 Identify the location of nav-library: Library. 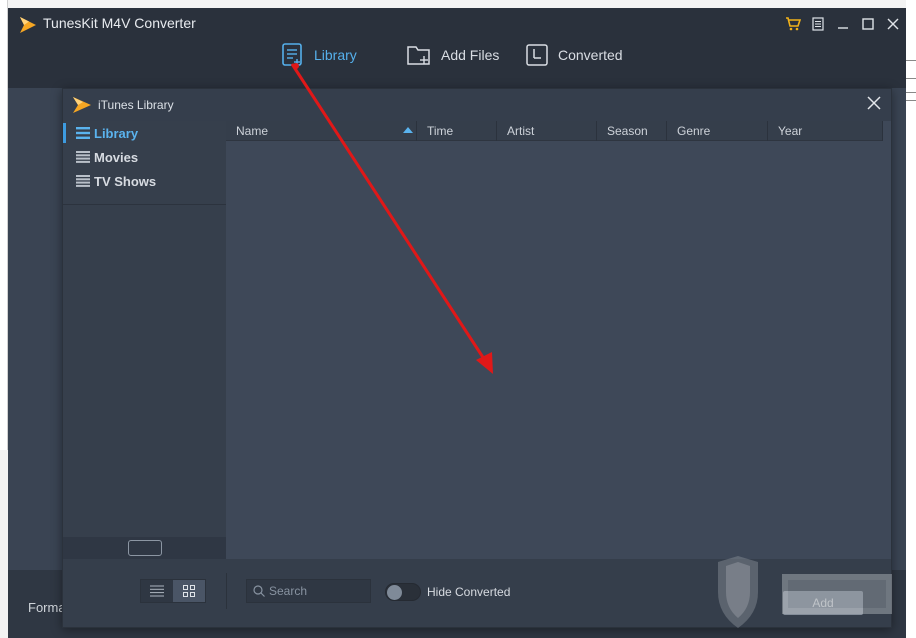
(319, 55).